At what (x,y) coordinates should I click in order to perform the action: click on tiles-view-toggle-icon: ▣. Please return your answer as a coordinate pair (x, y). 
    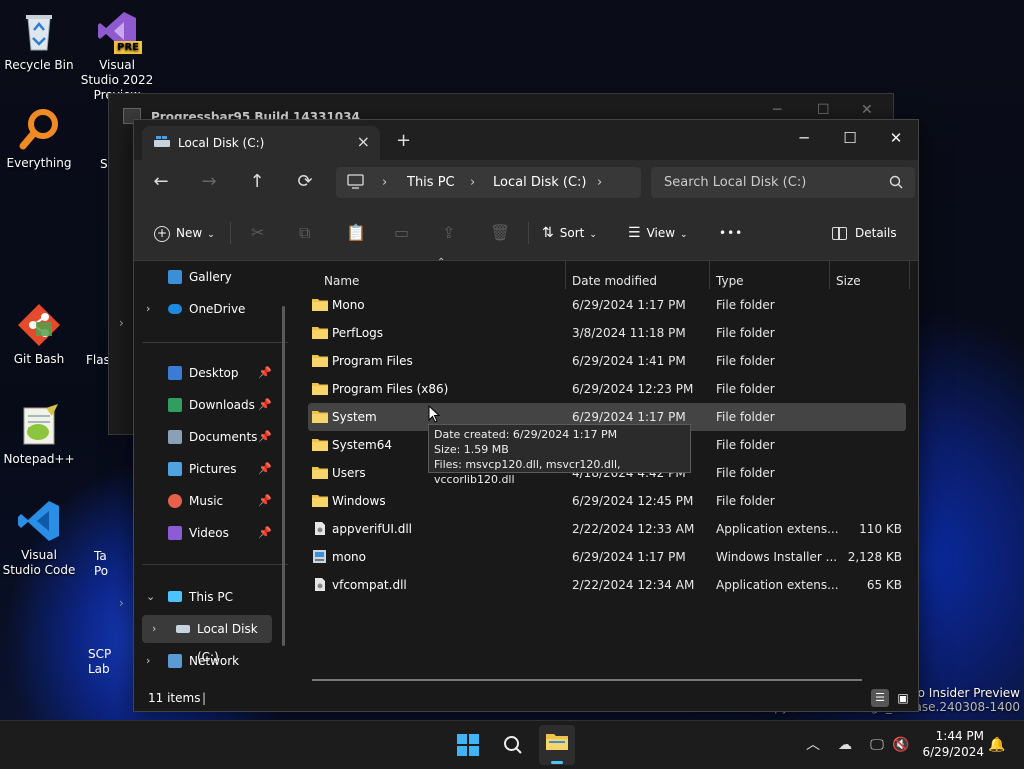
    Looking at the image, I should click on (903, 698).